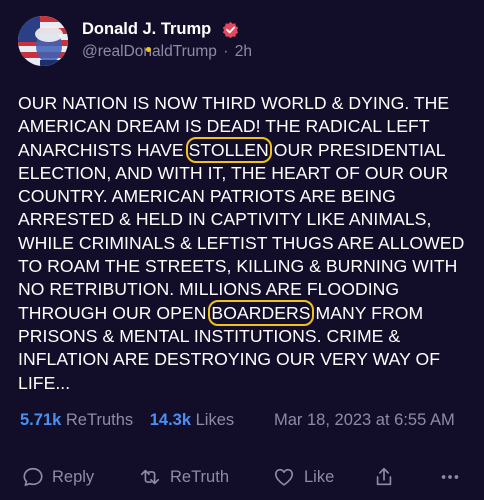 The height and width of the screenshot is (500, 484). I want to click on reply-icon, so click(33, 477).